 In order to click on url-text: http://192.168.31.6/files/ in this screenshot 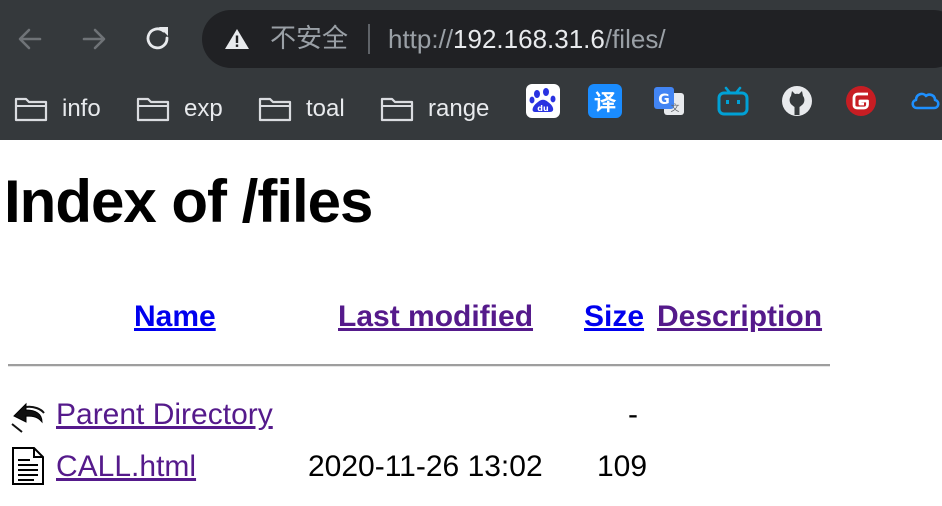, I will do `click(527, 39)`.